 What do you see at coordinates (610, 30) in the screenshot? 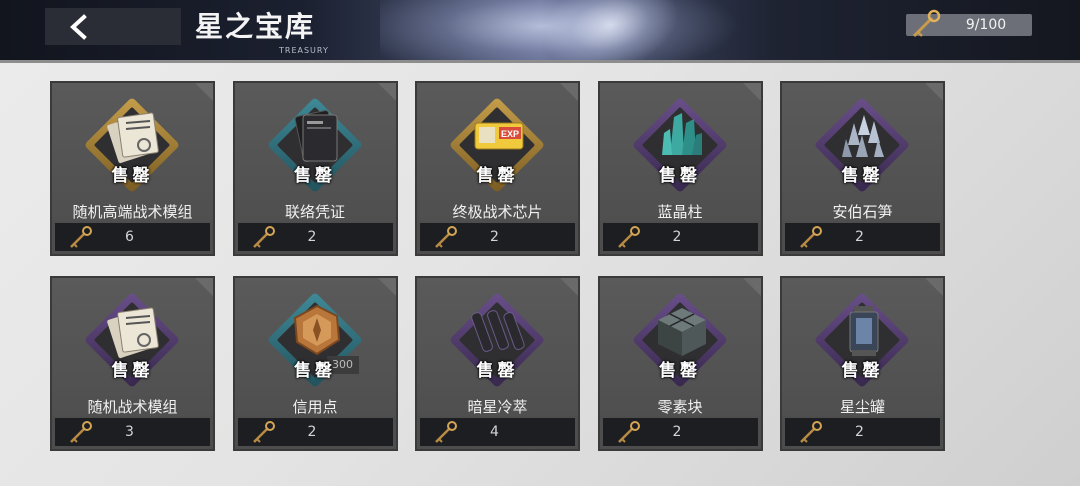
I see `header-wing-art` at bounding box center [610, 30].